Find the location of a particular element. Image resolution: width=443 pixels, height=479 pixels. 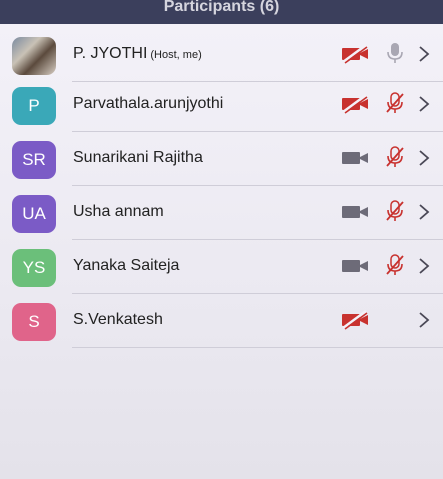

avatar: SR is located at coordinates (34, 160).